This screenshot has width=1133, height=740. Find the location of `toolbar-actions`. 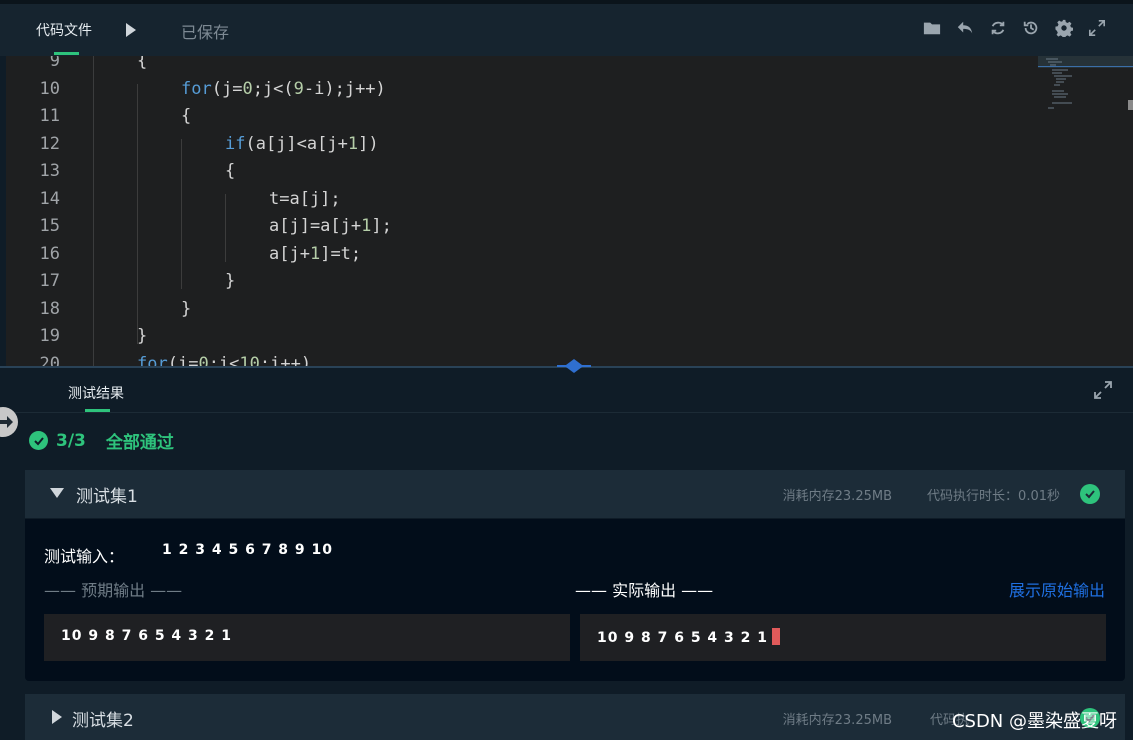

toolbar-actions is located at coordinates (1014, 28).